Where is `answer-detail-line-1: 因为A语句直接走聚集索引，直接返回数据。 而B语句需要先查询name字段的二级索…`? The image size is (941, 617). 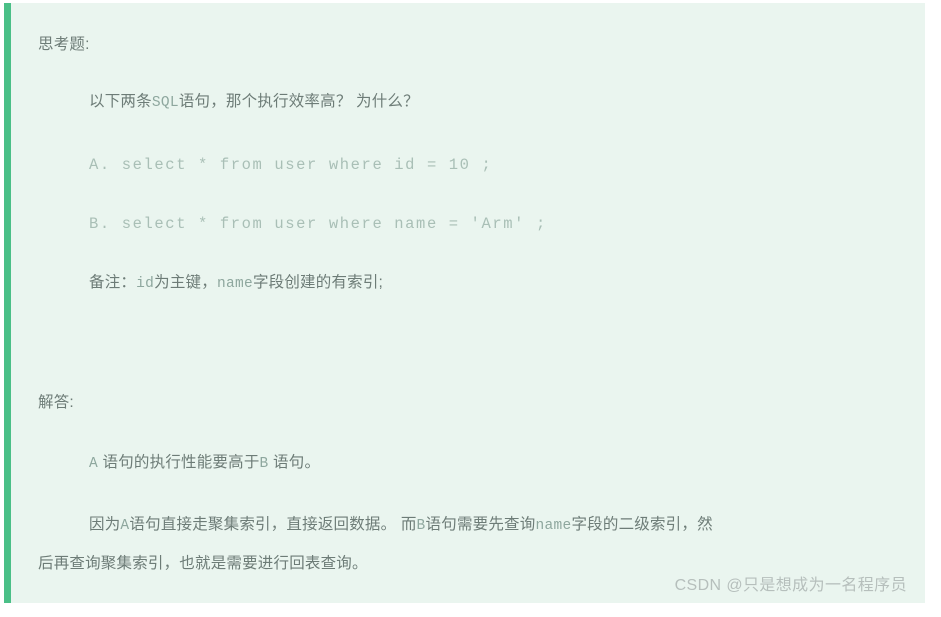 answer-detail-line-1: 因为A语句直接走聚集索引，直接返回数据。 而B语句需要先查询name字段的二级索… is located at coordinates (401, 525).